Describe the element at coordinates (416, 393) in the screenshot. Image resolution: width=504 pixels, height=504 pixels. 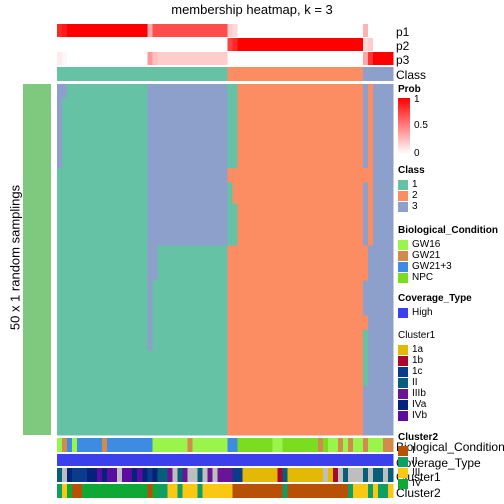
I see `legend-item: IIIb` at that location.